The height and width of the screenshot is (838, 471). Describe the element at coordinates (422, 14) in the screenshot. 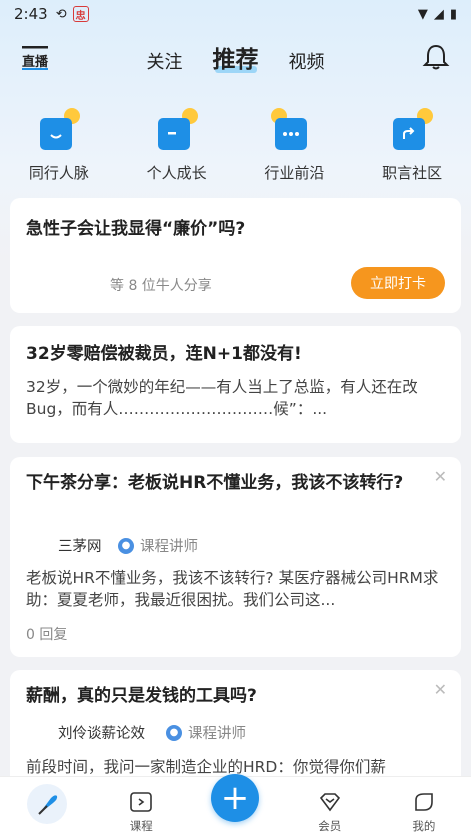

I see `wifi-icon: ▼` at that location.